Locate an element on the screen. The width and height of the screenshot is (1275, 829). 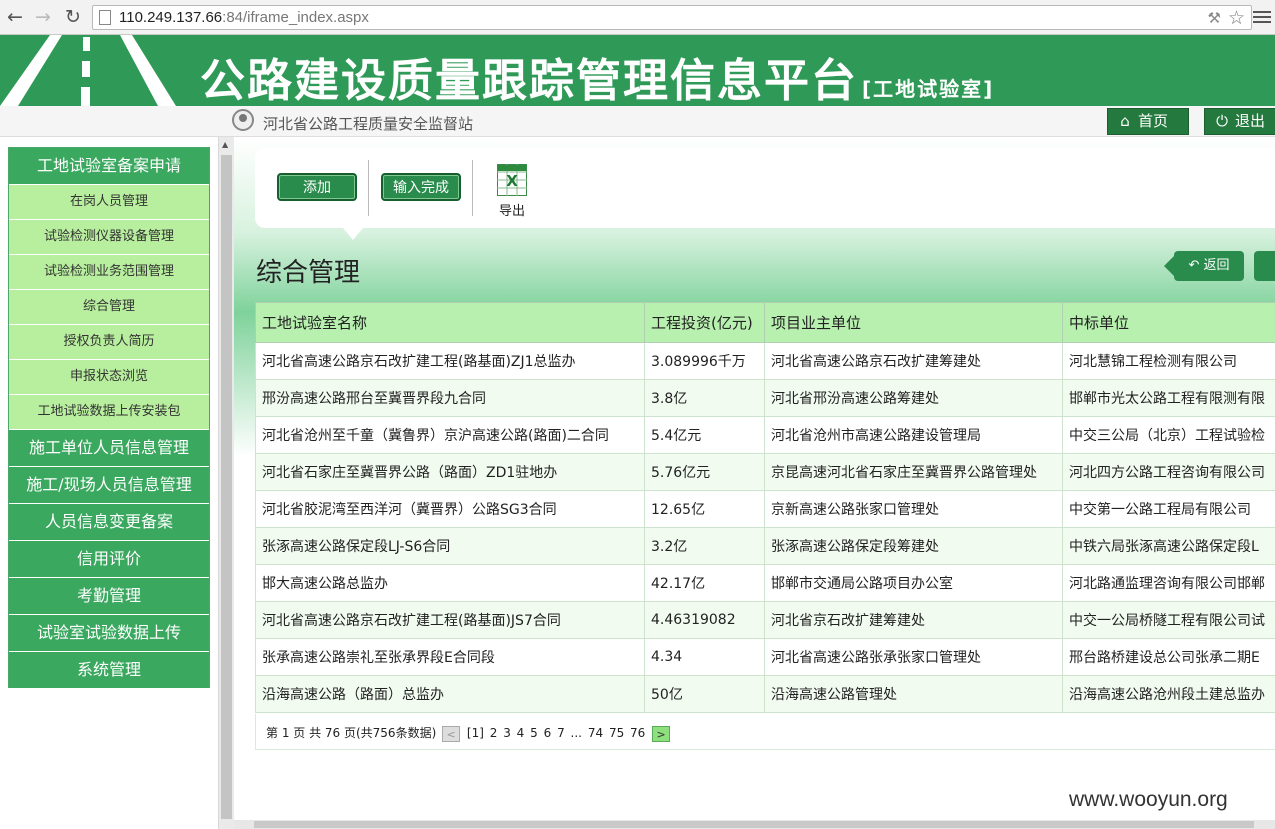
table-cell: 3.8亿 is located at coordinates (704, 398).